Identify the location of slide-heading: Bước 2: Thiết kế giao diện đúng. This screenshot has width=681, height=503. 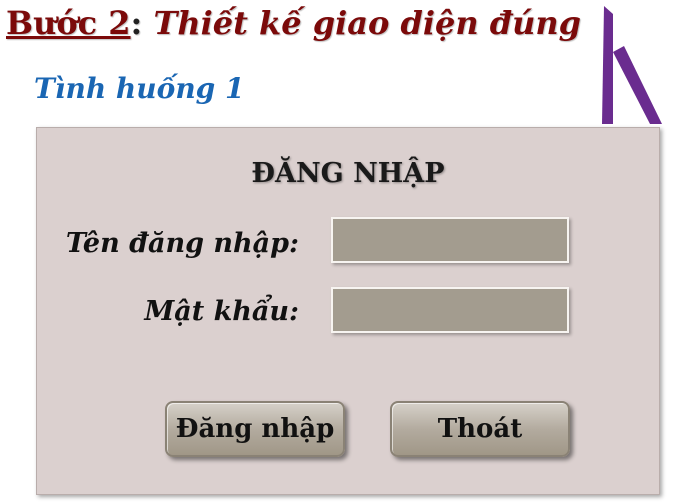
(293, 23).